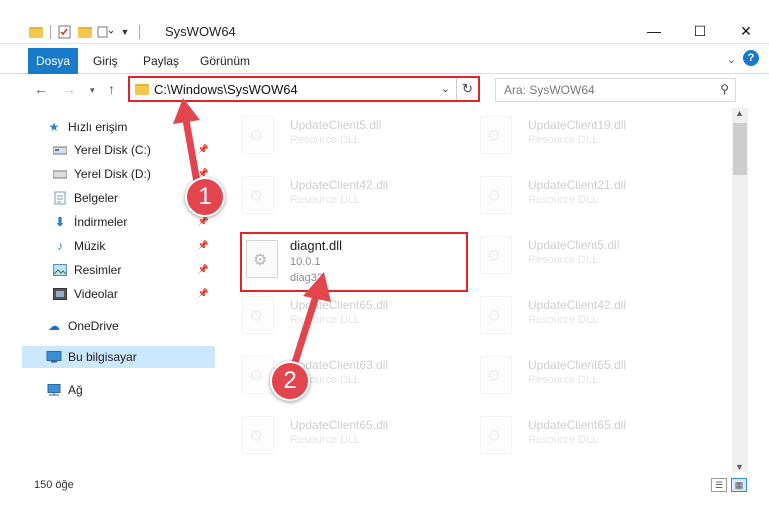 The height and width of the screenshot is (523, 769). Describe the element at coordinates (731, 59) in the screenshot. I see `expand-ribbon-icon: ⌄` at that location.